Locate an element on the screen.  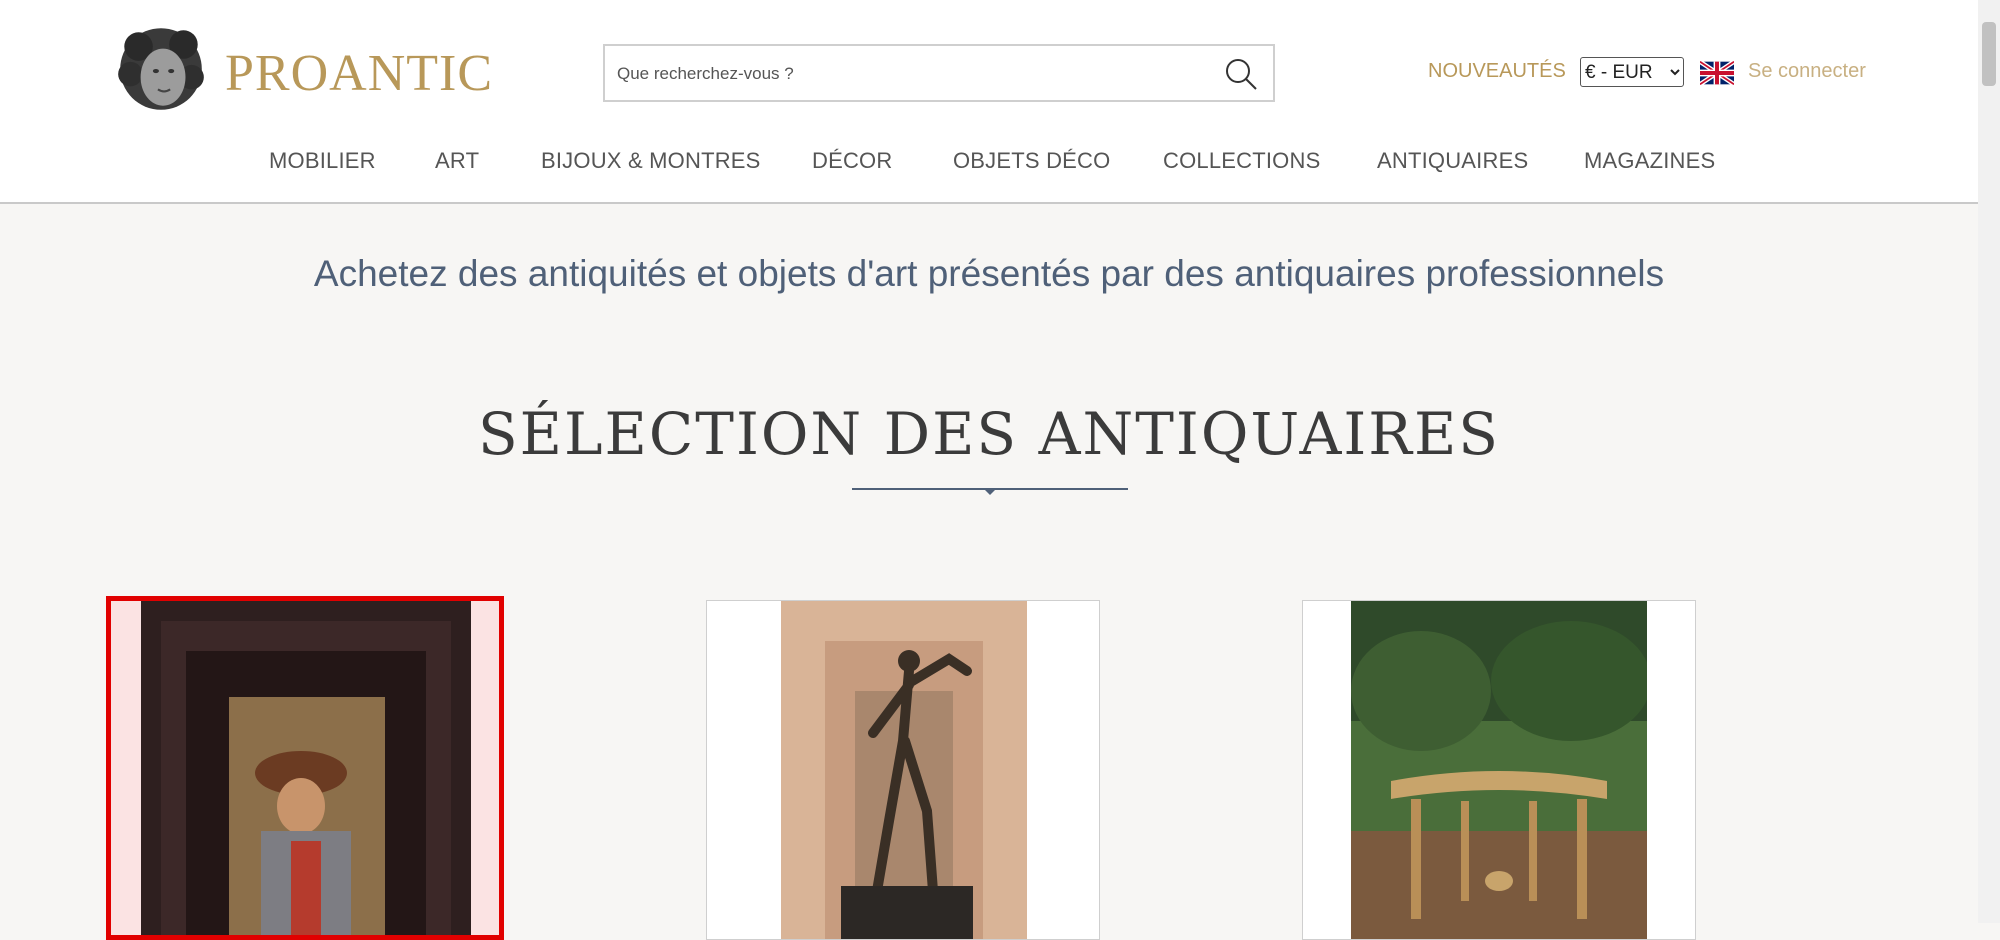
section-title: SÉLECTION DES ANTIQUAIRES is located at coordinates (989, 434).